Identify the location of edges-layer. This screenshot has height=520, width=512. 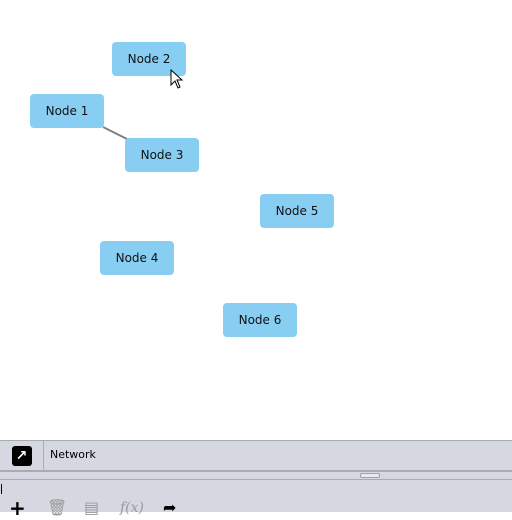
(115, 133).